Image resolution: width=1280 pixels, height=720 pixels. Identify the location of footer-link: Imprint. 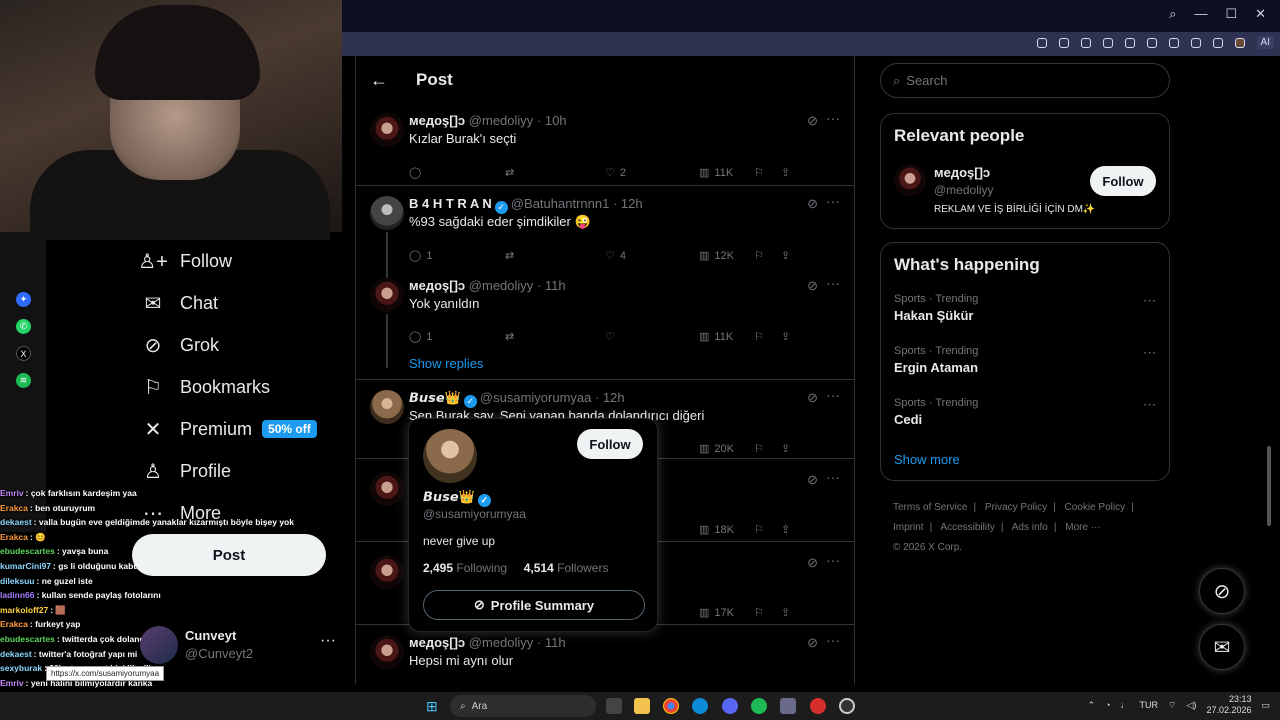
(908, 527).